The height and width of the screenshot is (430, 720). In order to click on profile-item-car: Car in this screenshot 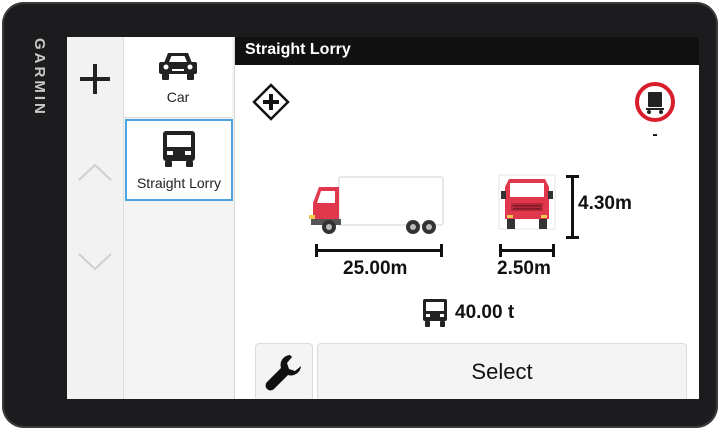, I will do `click(178, 77)`.